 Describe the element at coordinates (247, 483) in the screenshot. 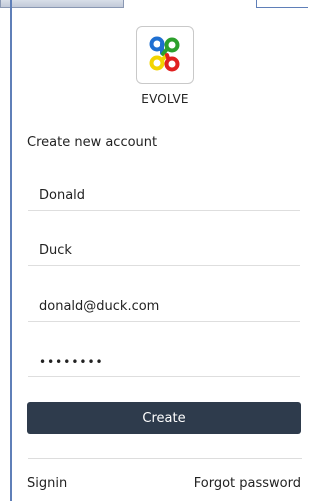

I see `forgot-password-link: Forgot password` at that location.